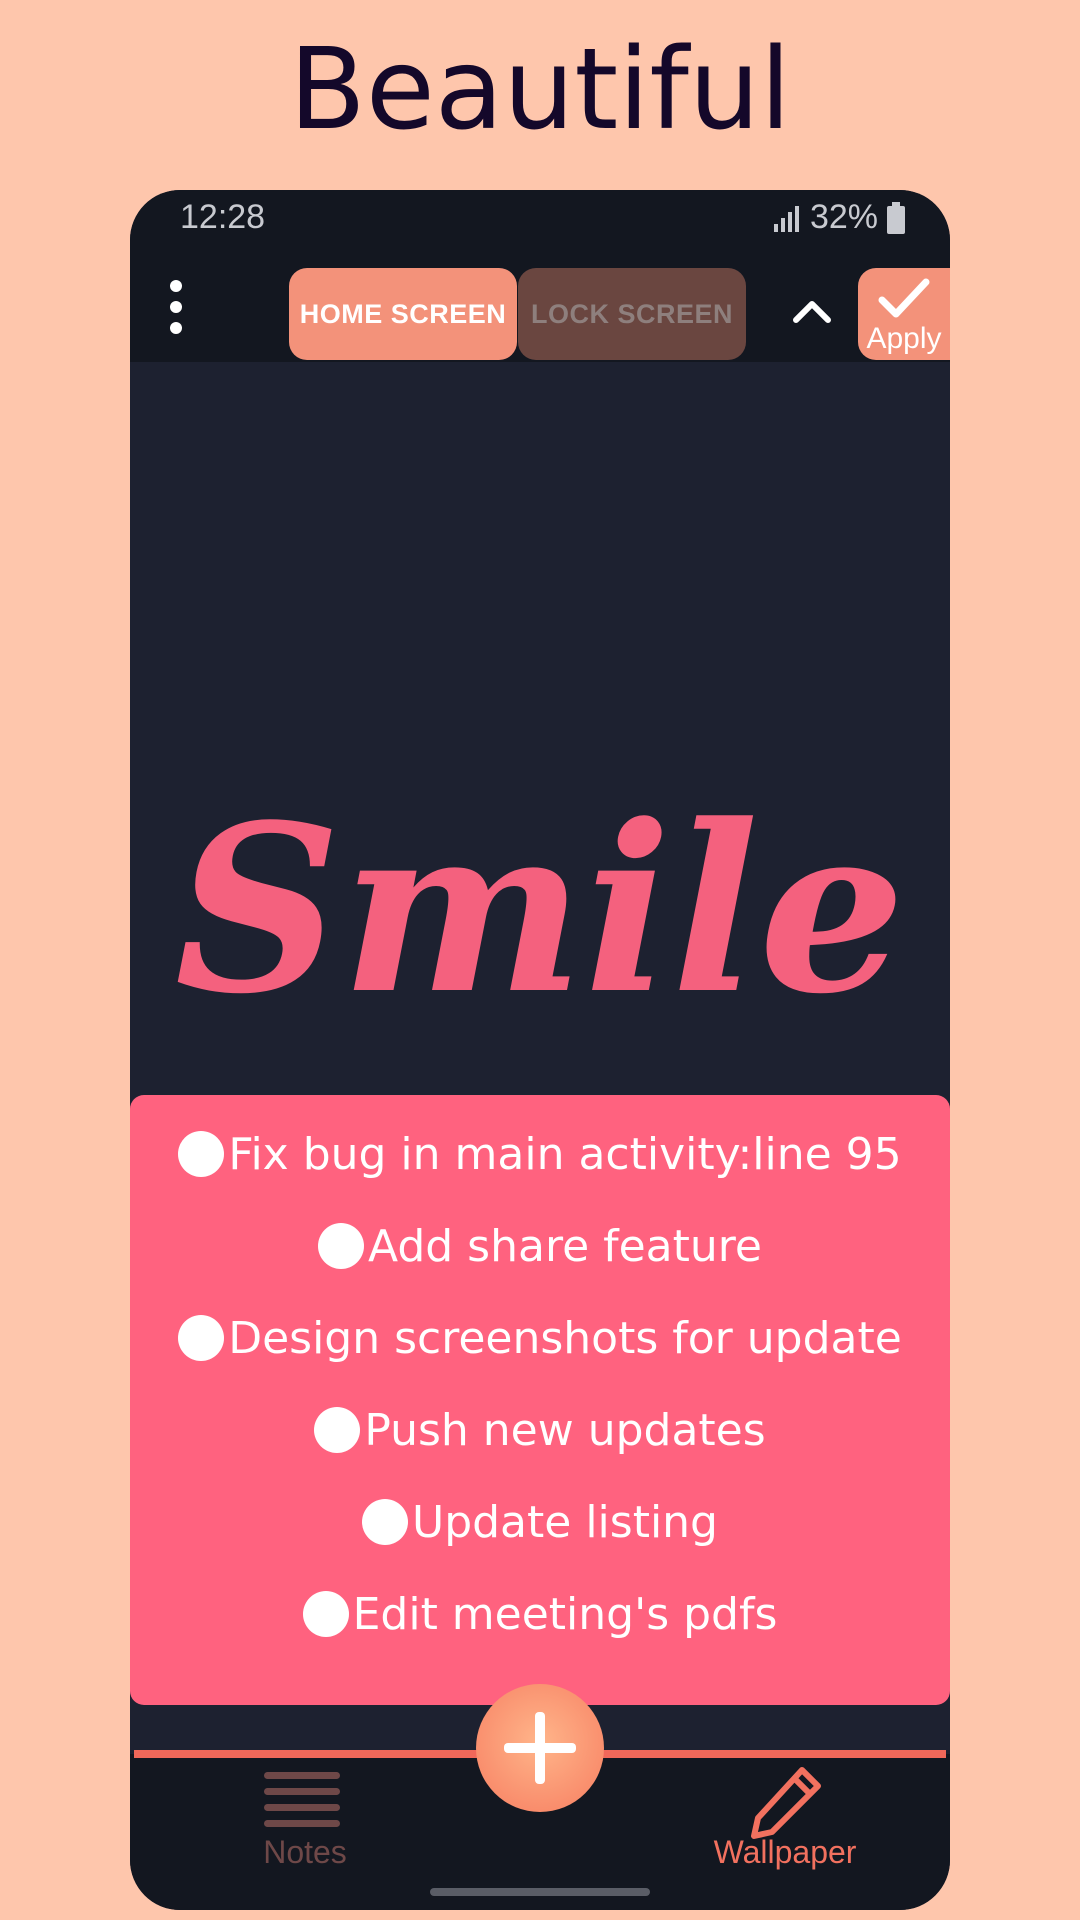 This screenshot has width=1080, height=1920. What do you see at coordinates (176, 307) in the screenshot?
I see `more-options-icon` at bounding box center [176, 307].